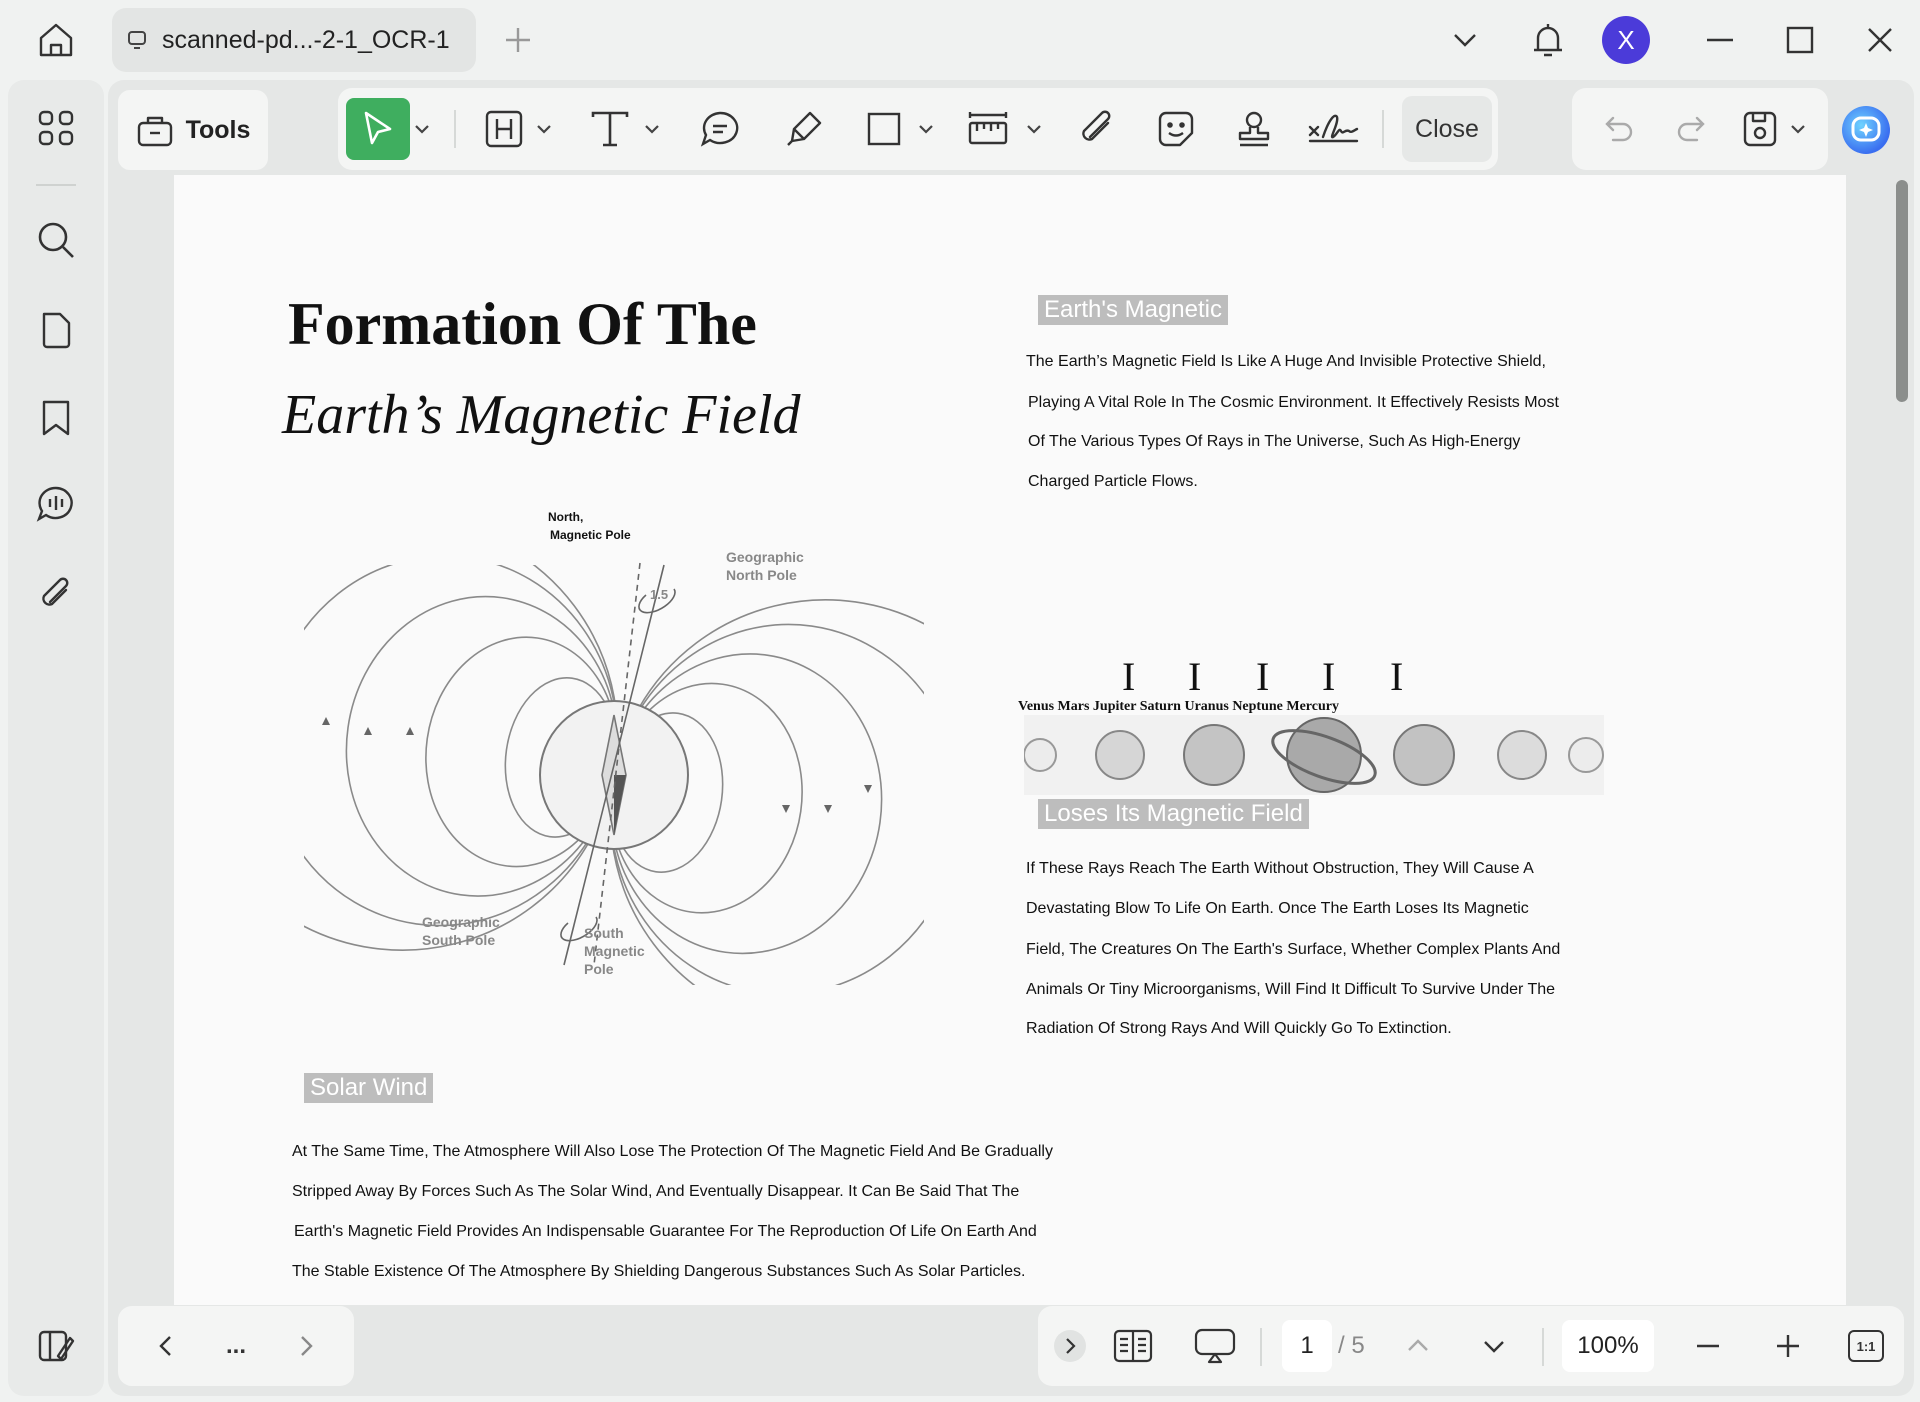  What do you see at coordinates (1690, 129) in the screenshot?
I see `redo-icon` at bounding box center [1690, 129].